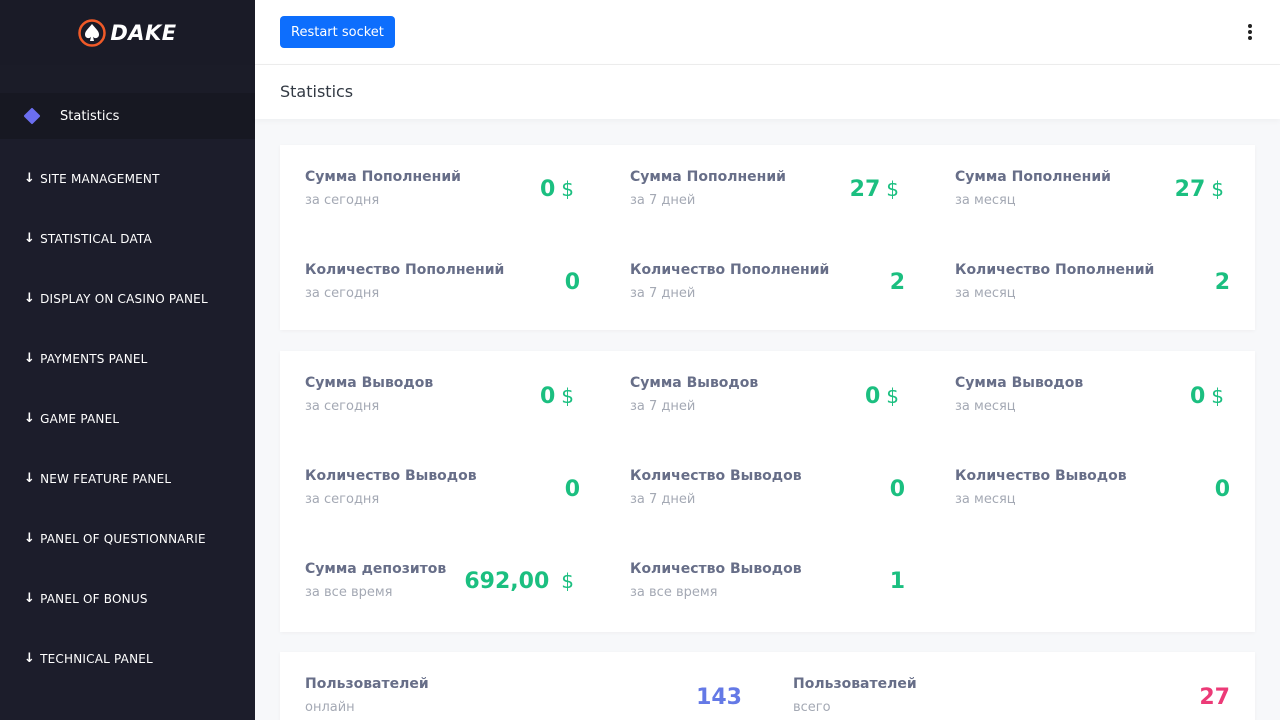 The height and width of the screenshot is (720, 1280). Describe the element at coordinates (716, 580) in the screenshot. I see `stat-withdraw-count-alltime: Количество Выводов за все время` at that location.